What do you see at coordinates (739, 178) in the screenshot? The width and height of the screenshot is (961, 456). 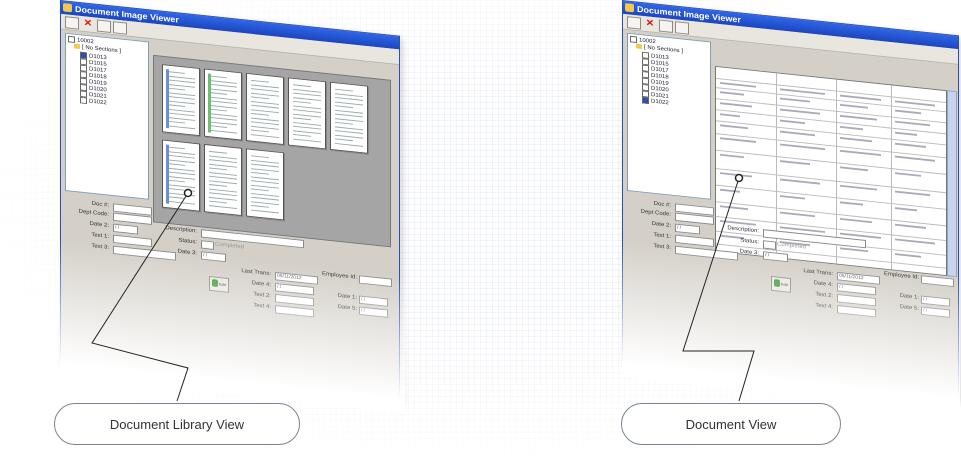 I see `right-callout-dot` at bounding box center [739, 178].